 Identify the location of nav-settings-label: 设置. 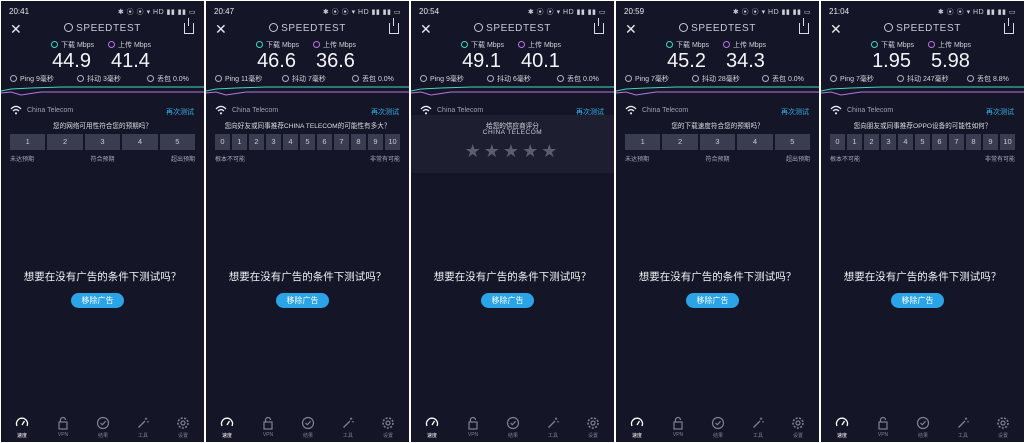
(182, 436).